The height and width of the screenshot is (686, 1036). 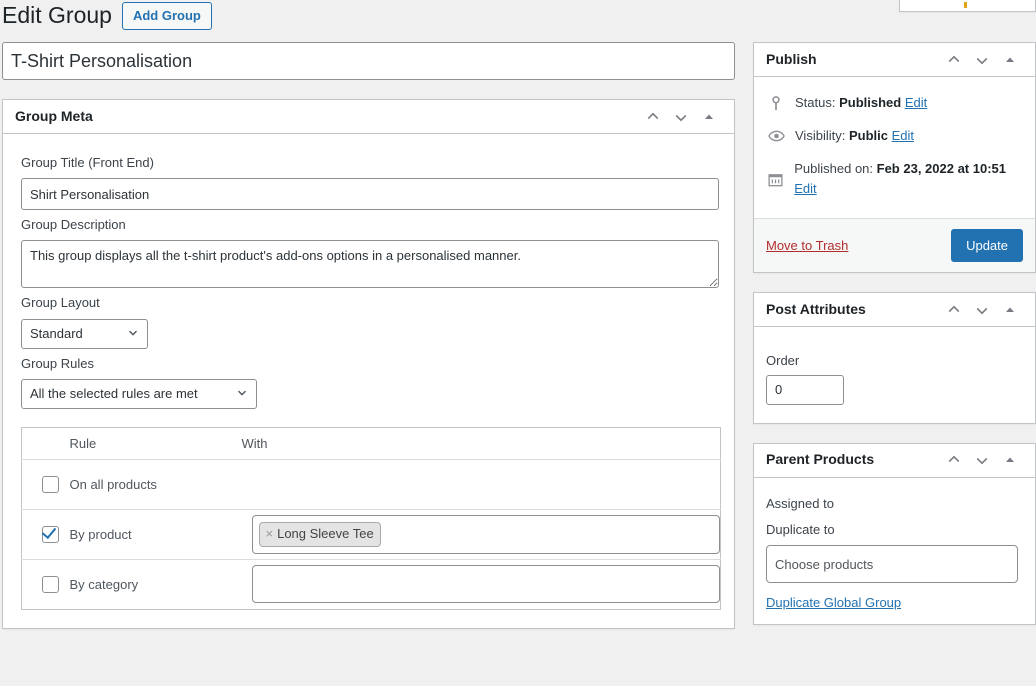 I want to click on rule-label-cell: By product, so click(x=155, y=534).